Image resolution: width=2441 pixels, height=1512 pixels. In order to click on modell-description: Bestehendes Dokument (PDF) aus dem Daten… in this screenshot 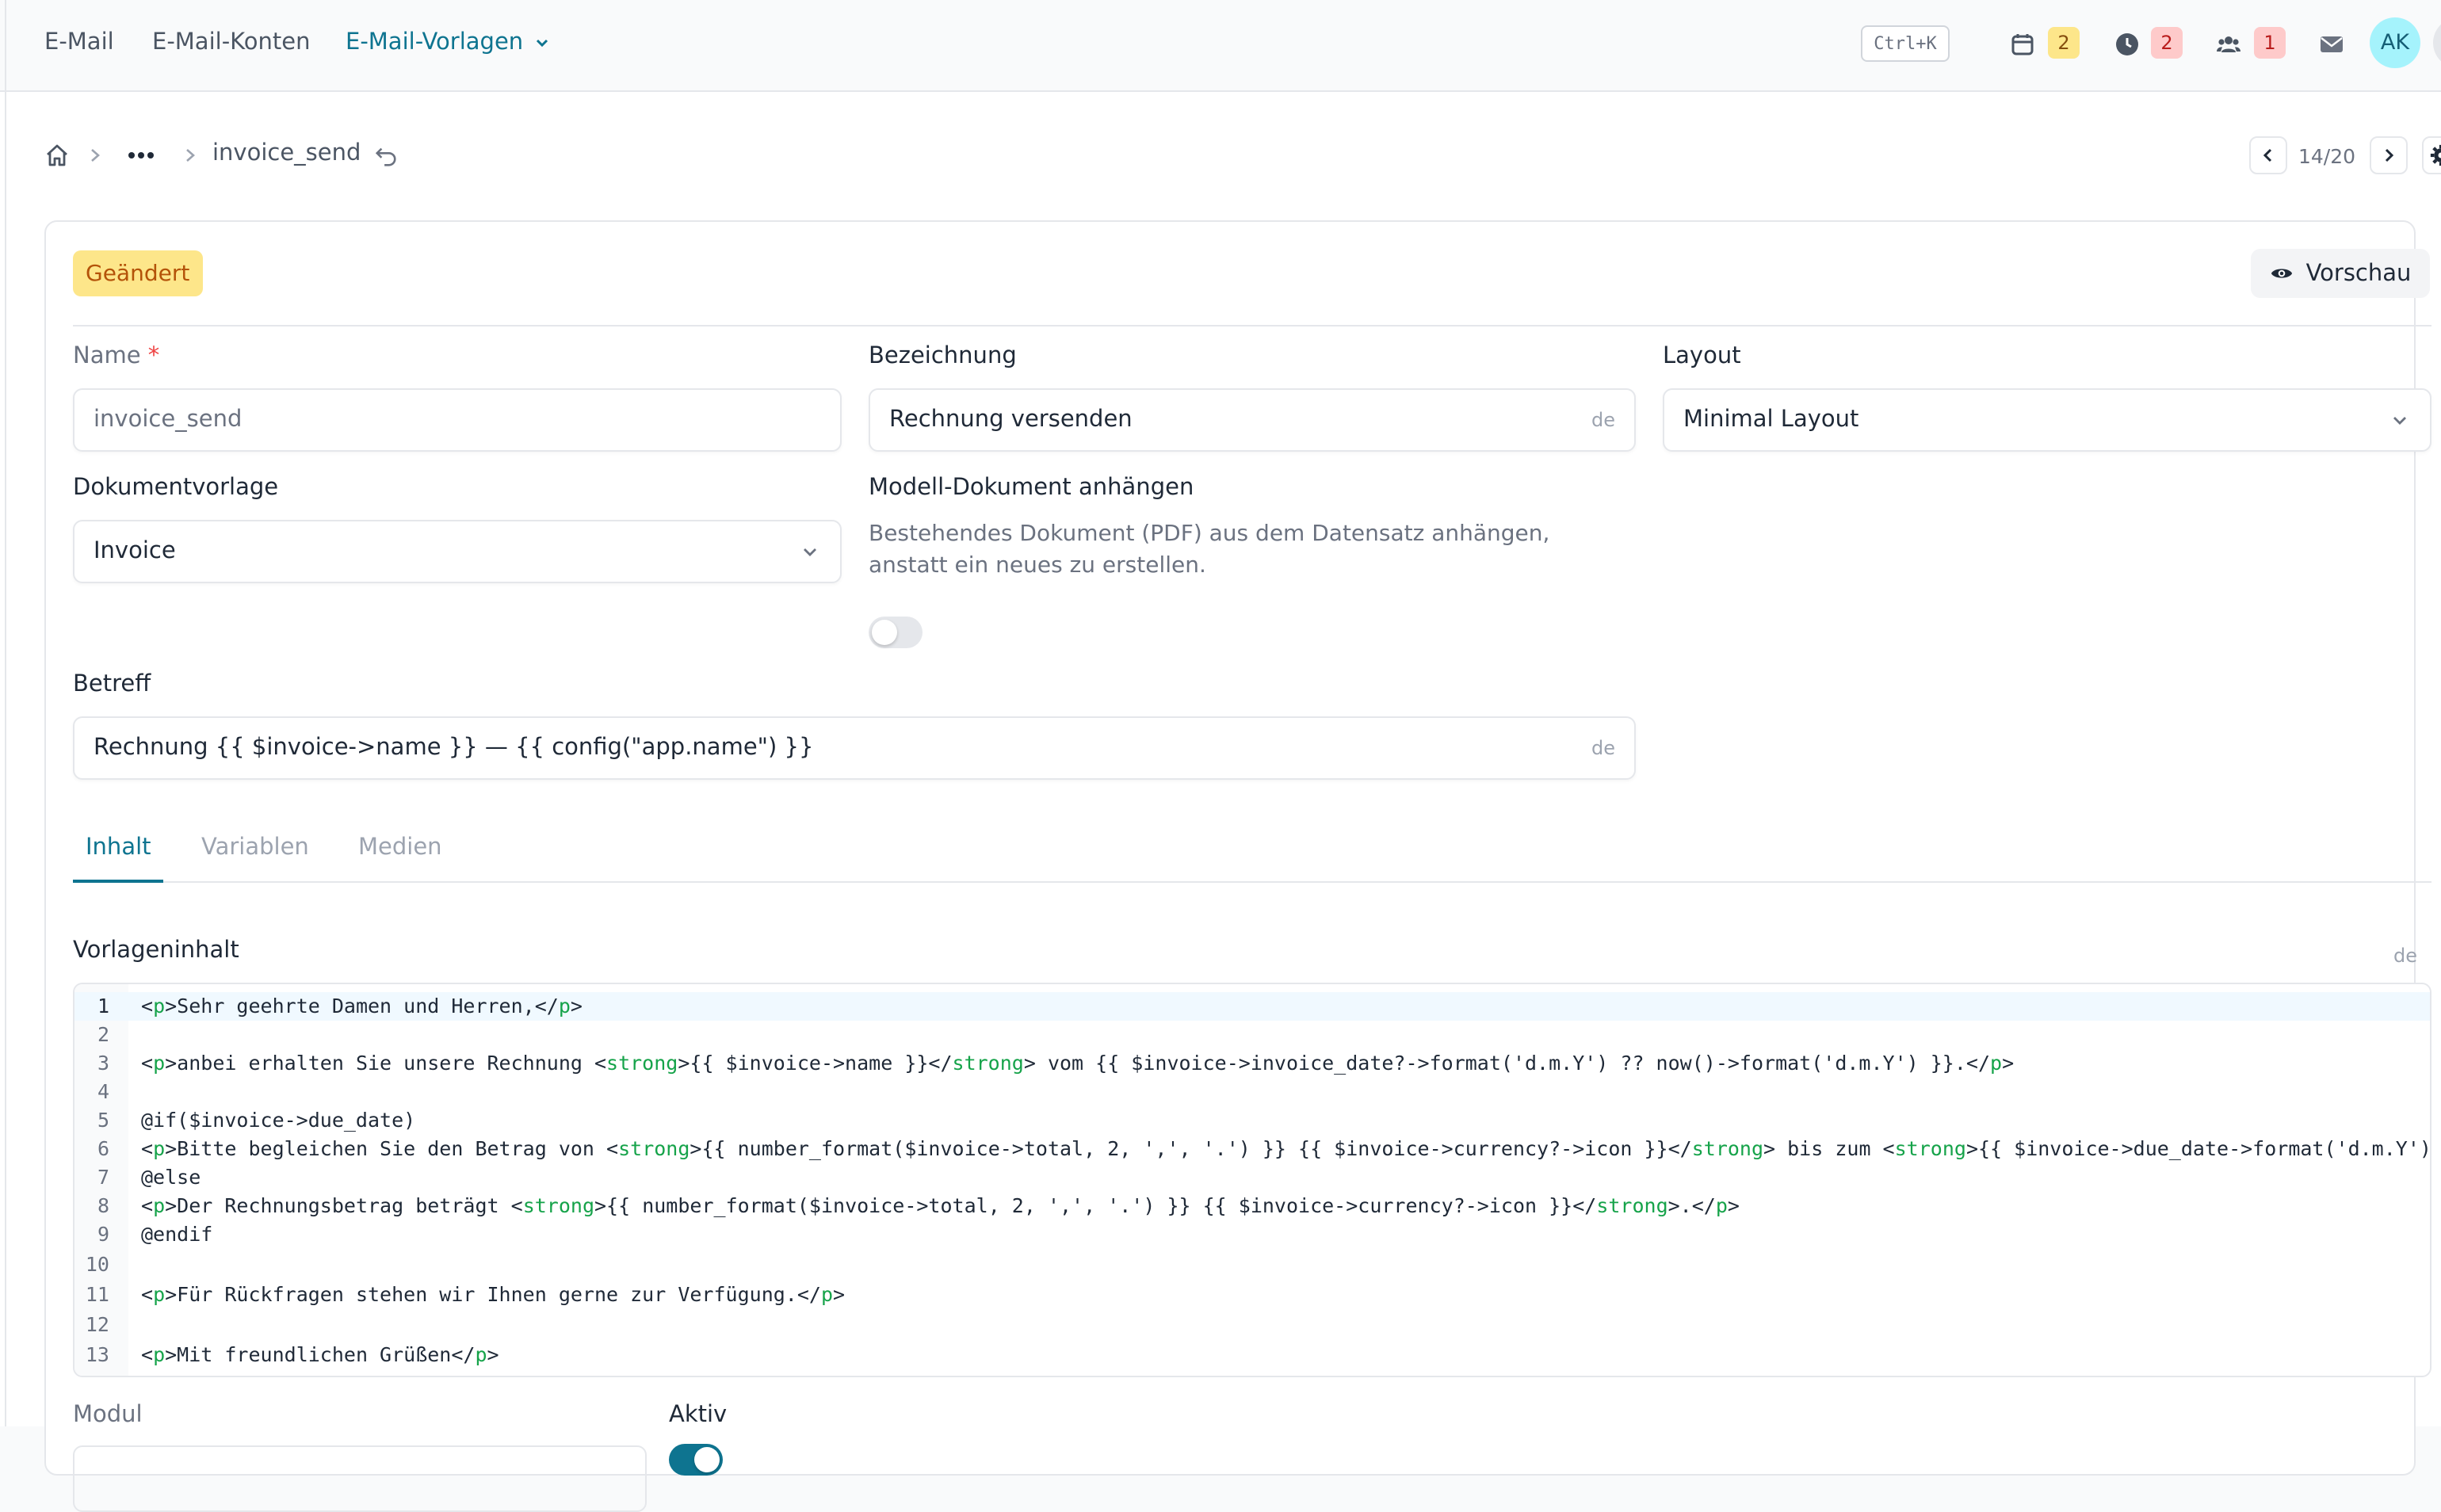, I will do `click(1209, 550)`.